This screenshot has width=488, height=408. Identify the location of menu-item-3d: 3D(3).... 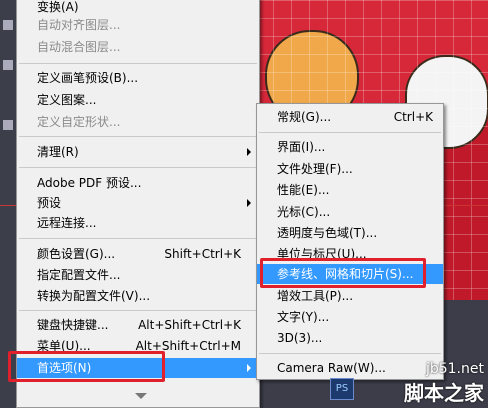
(350, 338).